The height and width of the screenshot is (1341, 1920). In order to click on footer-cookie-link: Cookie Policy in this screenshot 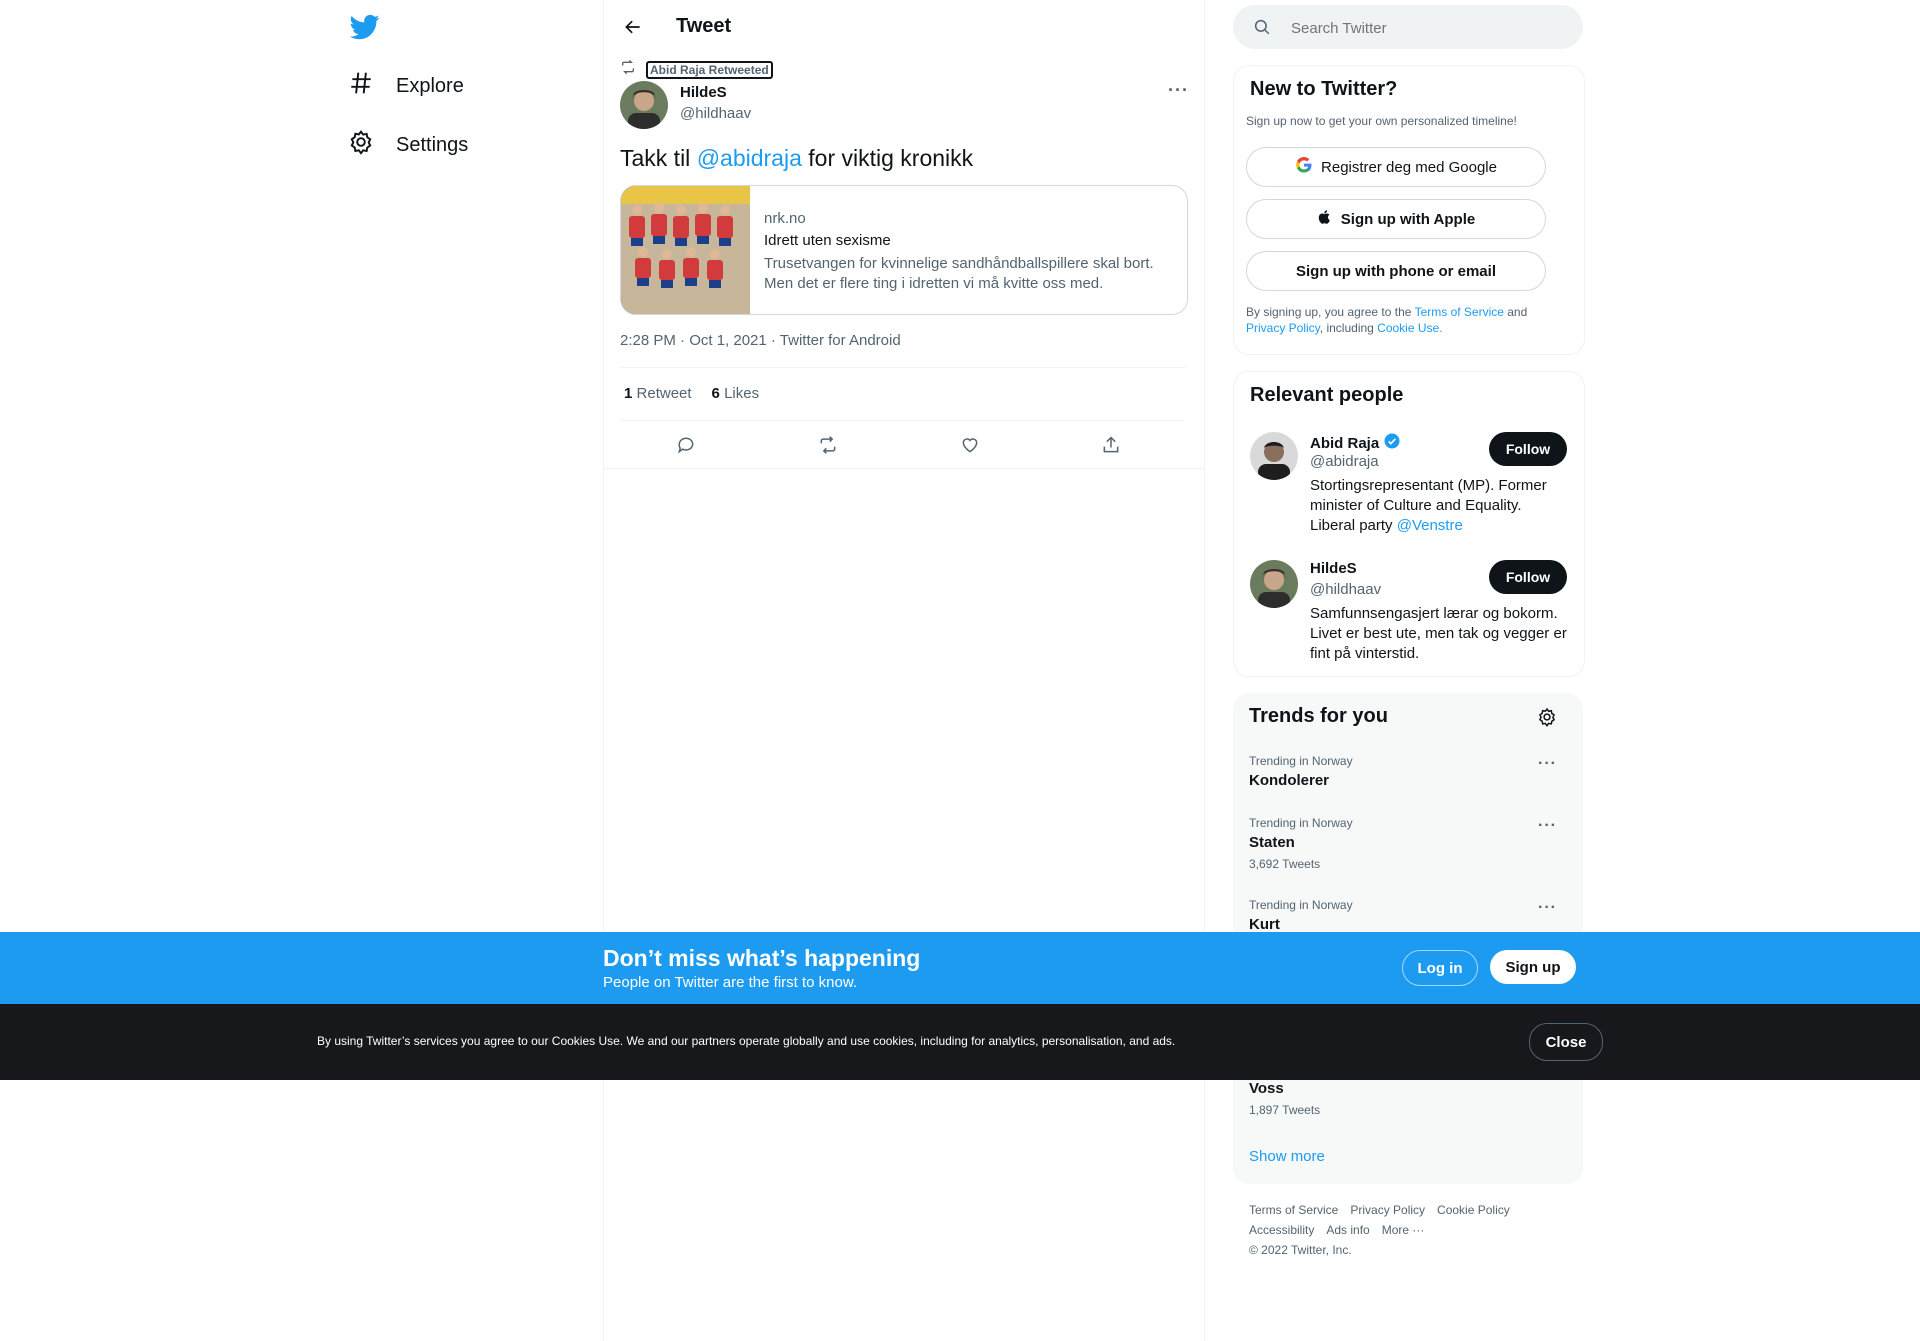, I will do `click(1473, 1210)`.